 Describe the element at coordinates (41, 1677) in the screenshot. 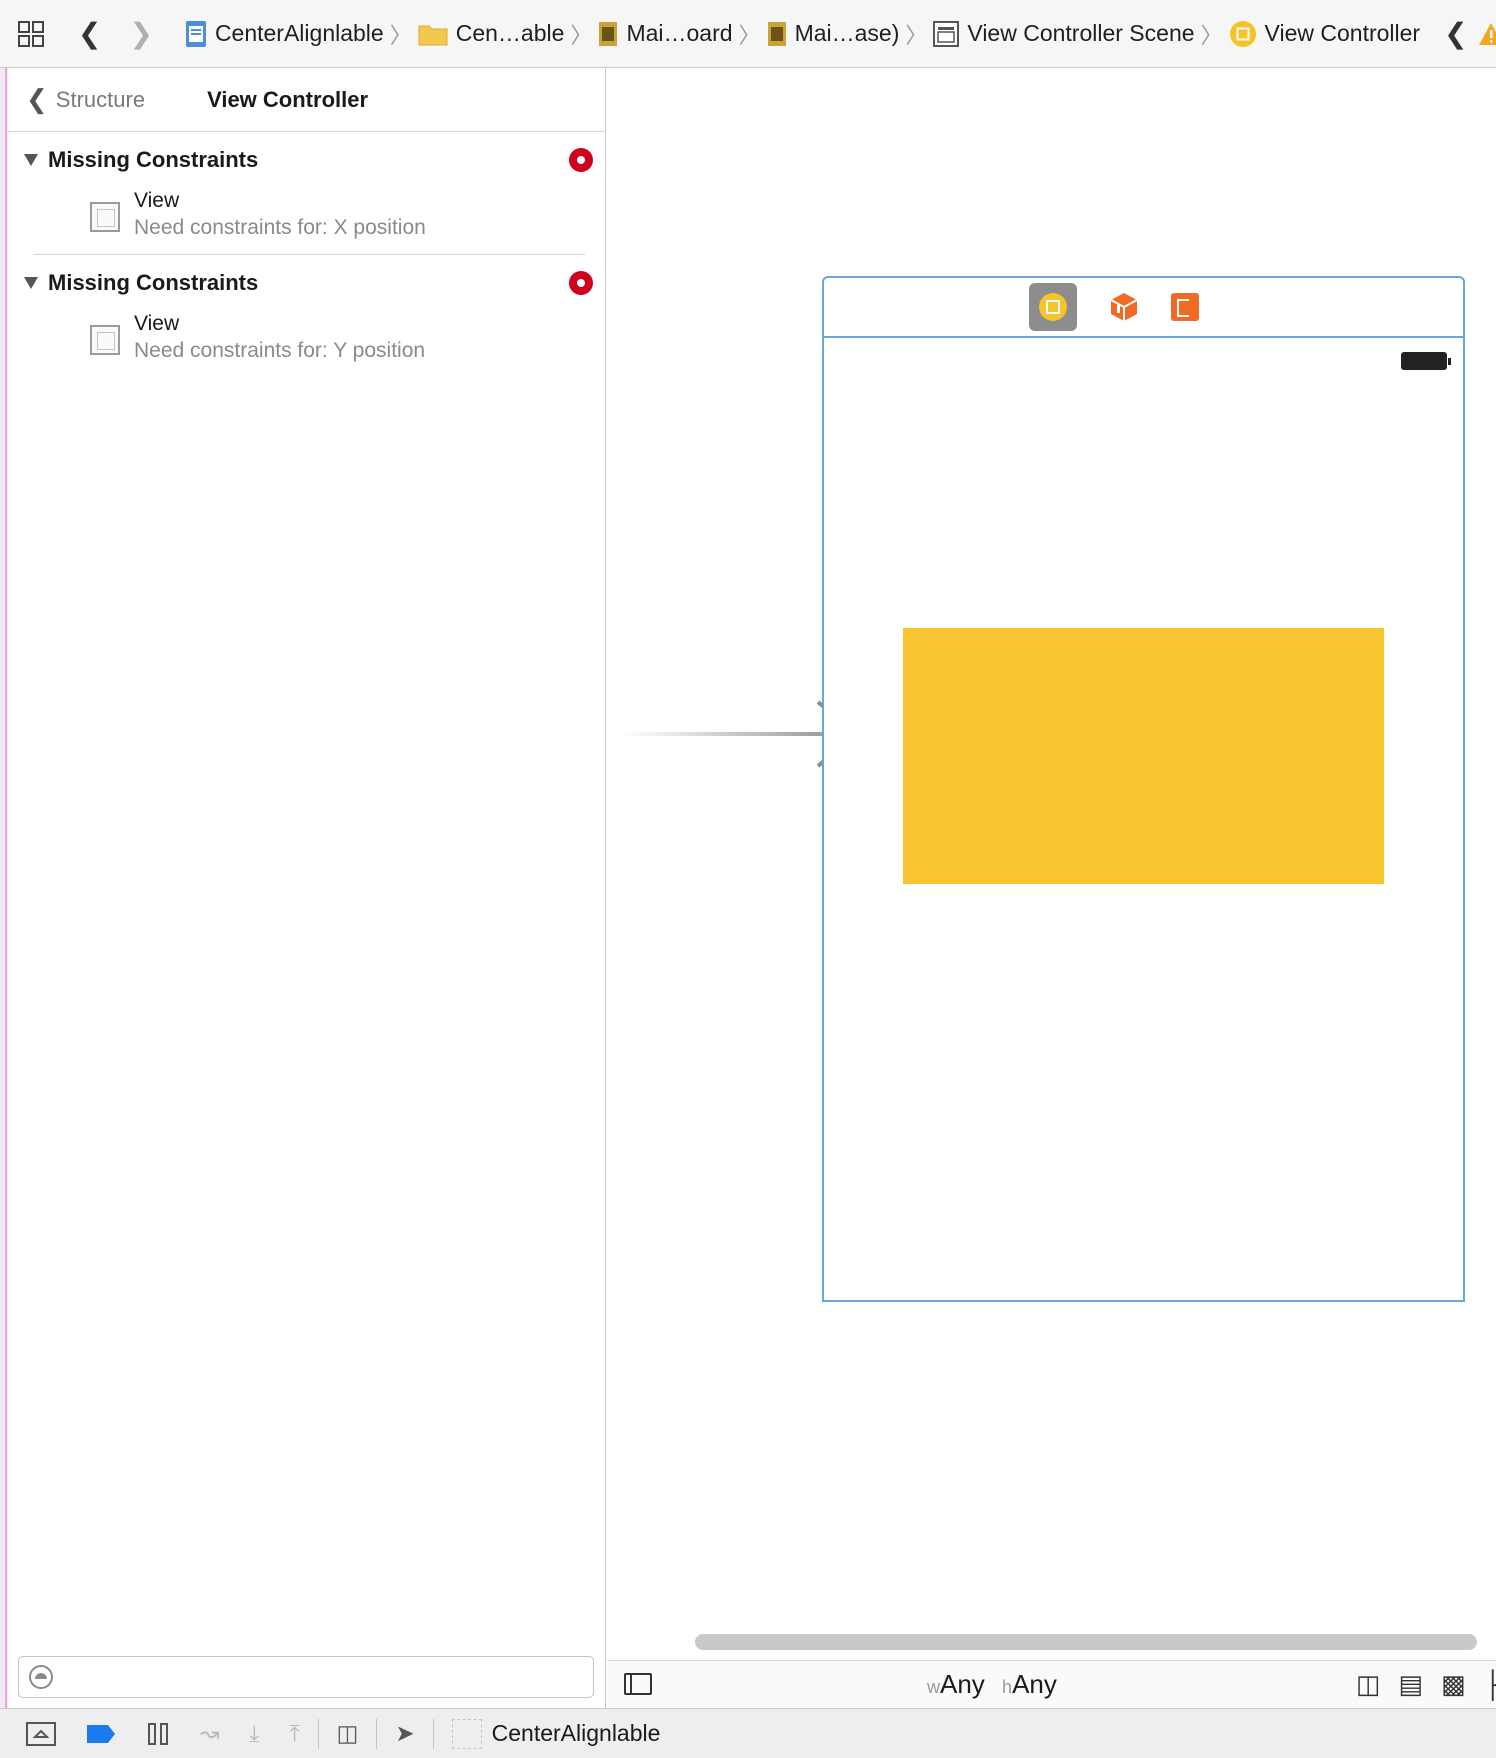

I see `filter-icon` at that location.